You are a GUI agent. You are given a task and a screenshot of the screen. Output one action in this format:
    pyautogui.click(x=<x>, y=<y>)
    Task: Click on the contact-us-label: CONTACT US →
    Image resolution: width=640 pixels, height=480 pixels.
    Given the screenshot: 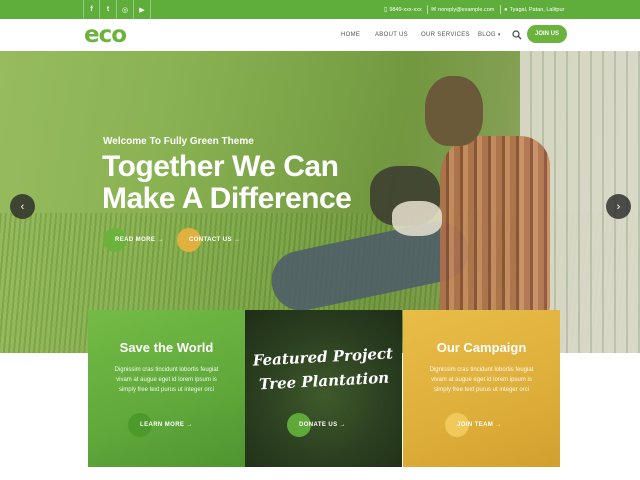 What is the action you would take?
    pyautogui.click(x=215, y=240)
    